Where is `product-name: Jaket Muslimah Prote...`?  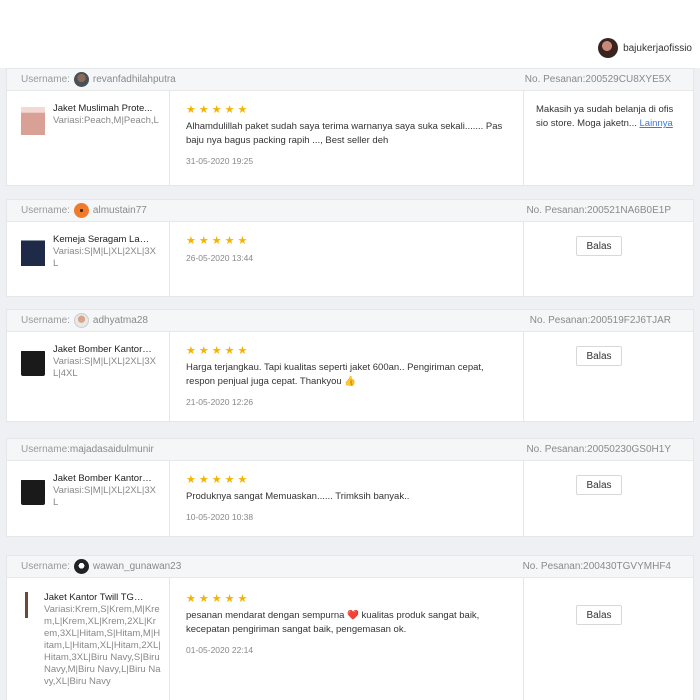 product-name: Jaket Muslimah Prote... is located at coordinates (103, 109).